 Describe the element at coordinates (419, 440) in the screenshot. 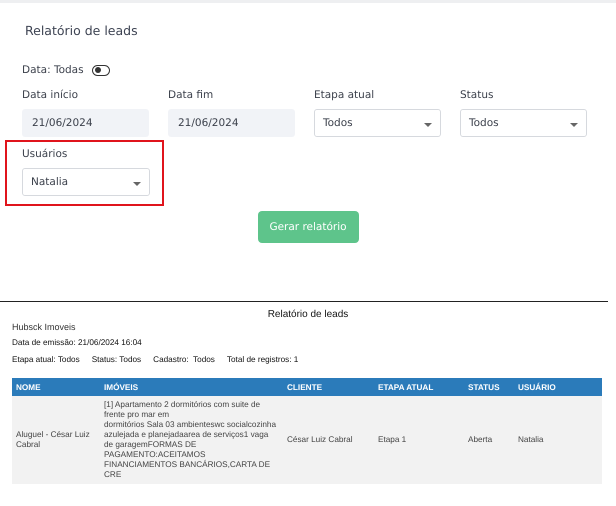

I see `table-cell: Etapa 1` at that location.